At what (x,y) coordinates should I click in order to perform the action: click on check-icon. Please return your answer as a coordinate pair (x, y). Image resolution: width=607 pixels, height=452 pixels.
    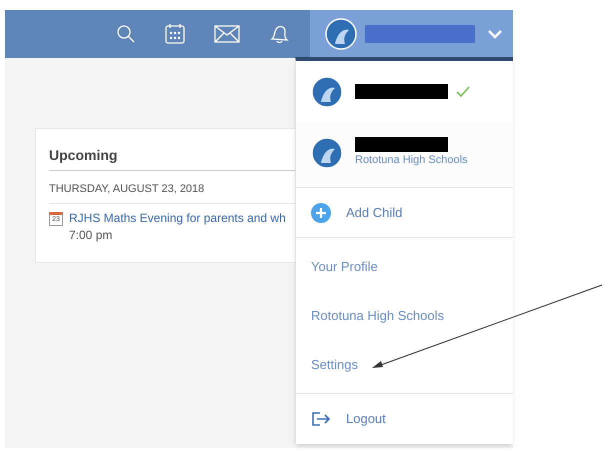
    Looking at the image, I should click on (463, 92).